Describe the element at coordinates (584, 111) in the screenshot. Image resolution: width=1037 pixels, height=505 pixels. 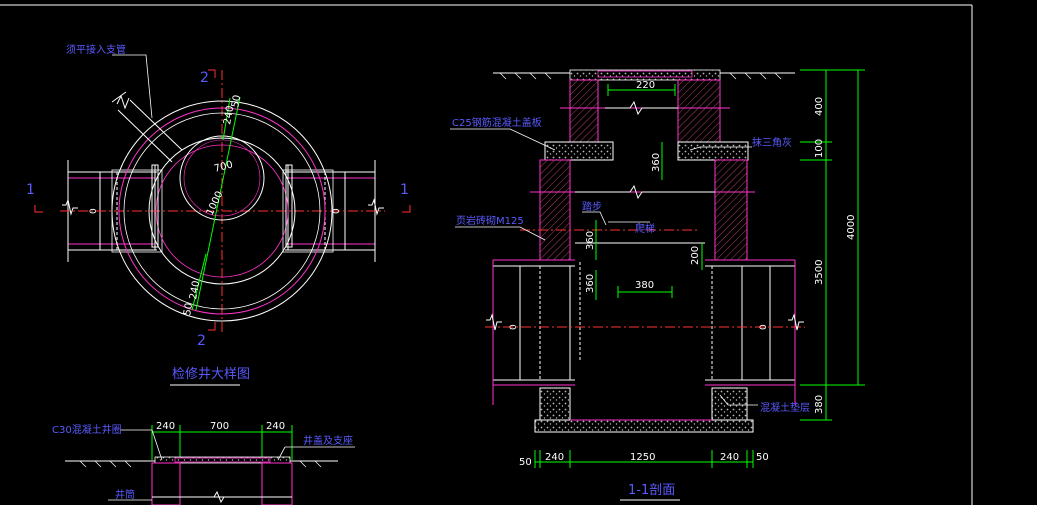
I see `s1-upper-wall-left` at that location.